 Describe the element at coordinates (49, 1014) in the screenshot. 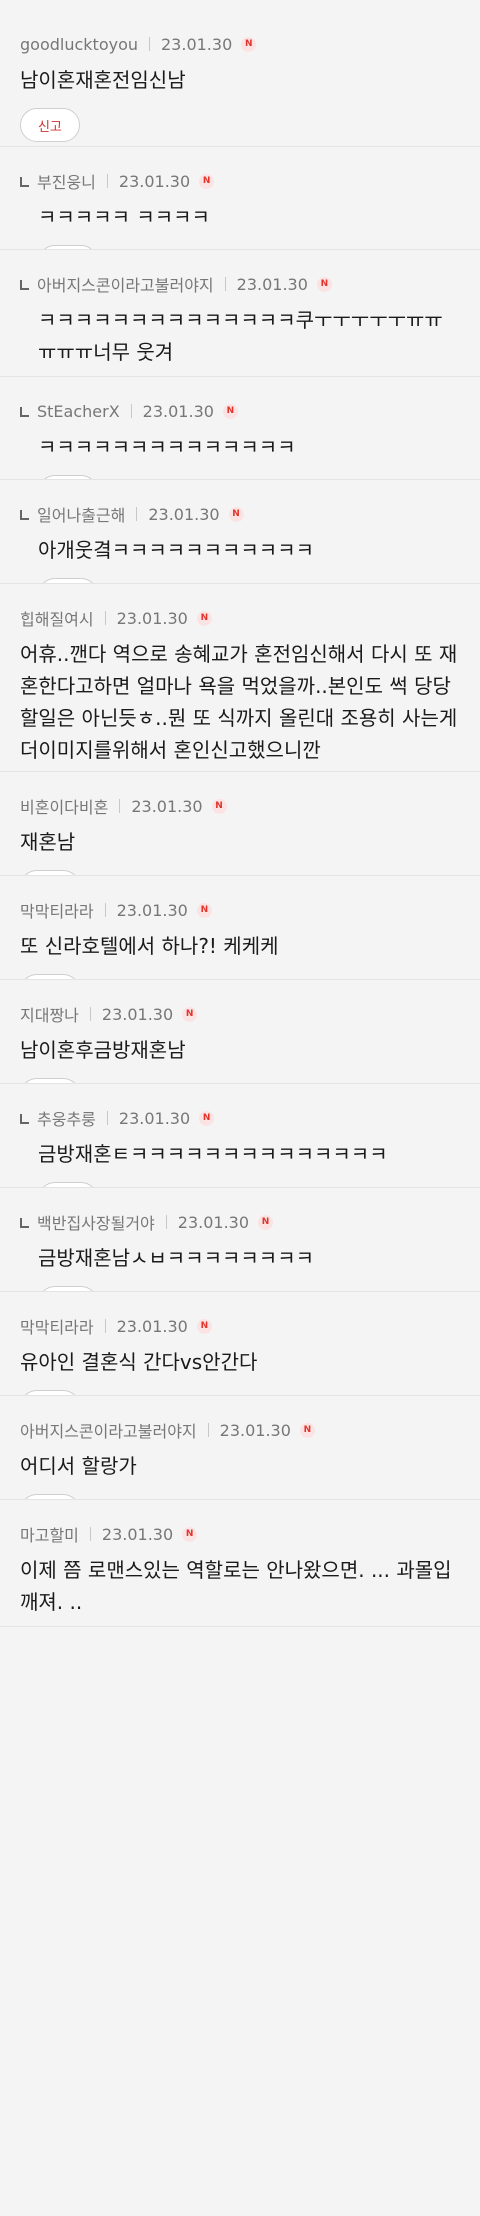

I see `comment-author: 지대짱나` at that location.